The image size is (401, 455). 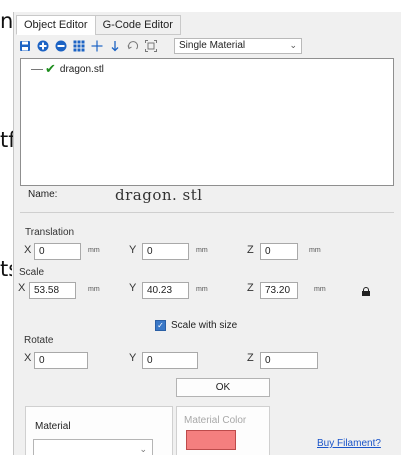 I want to click on translation-z-input: 0, so click(x=279, y=251).